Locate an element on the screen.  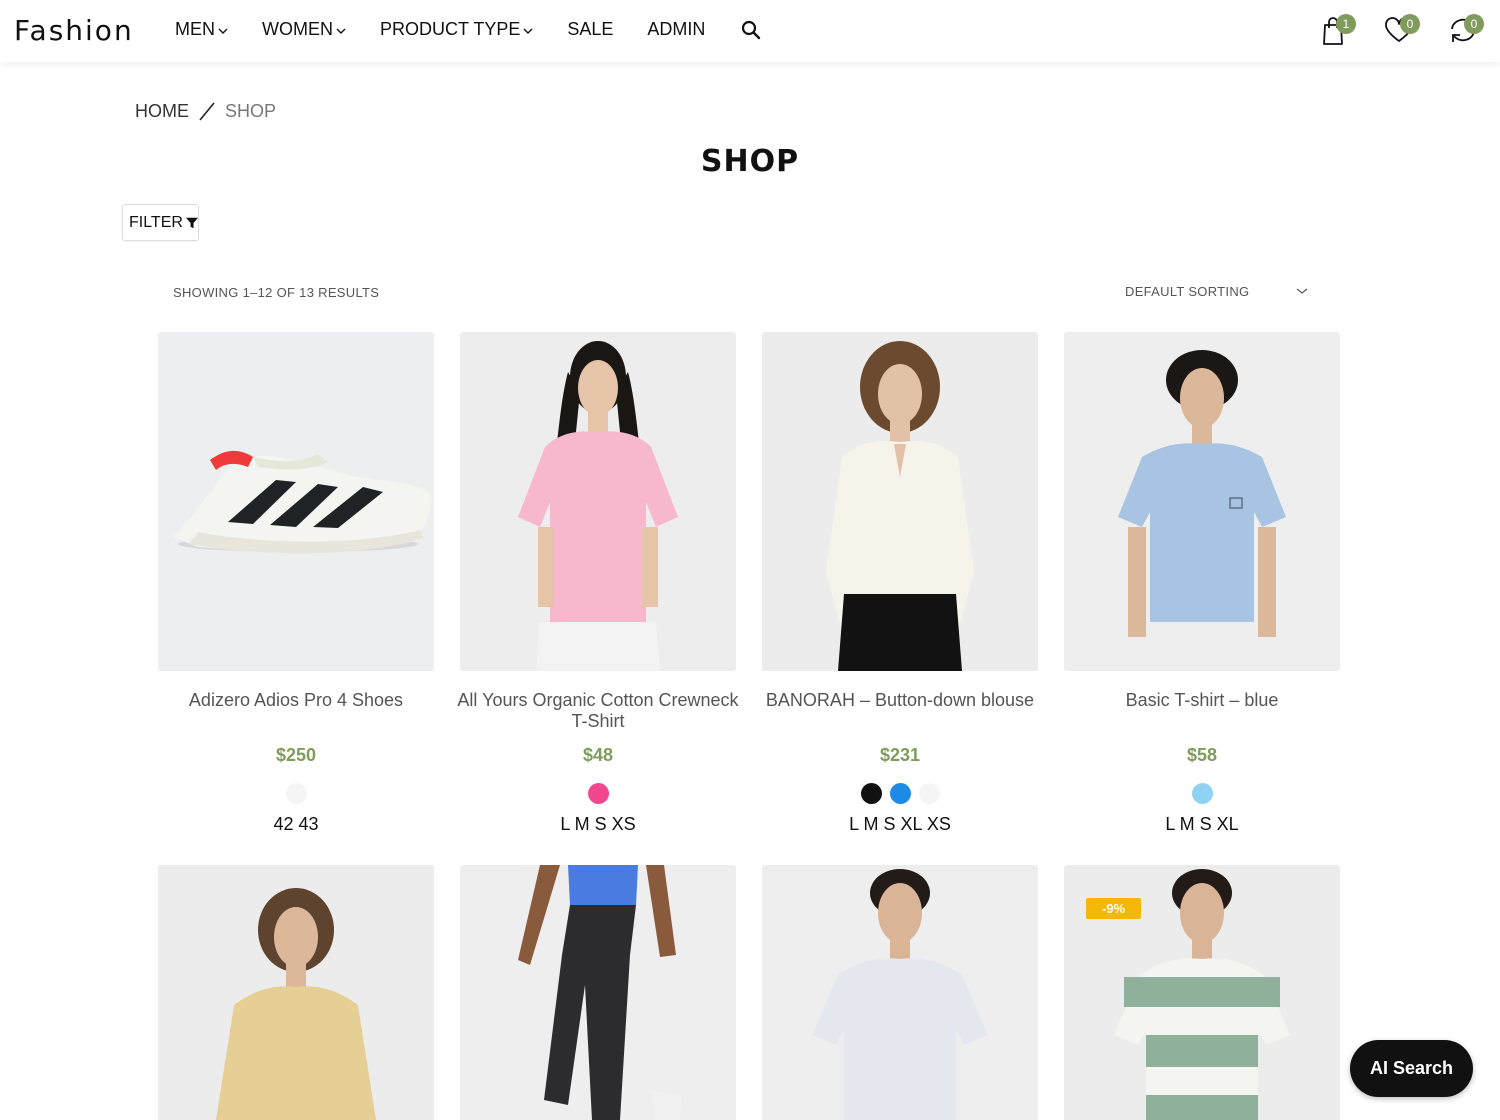
header-actions: 1 0 0 is located at coordinates (1390, 30).